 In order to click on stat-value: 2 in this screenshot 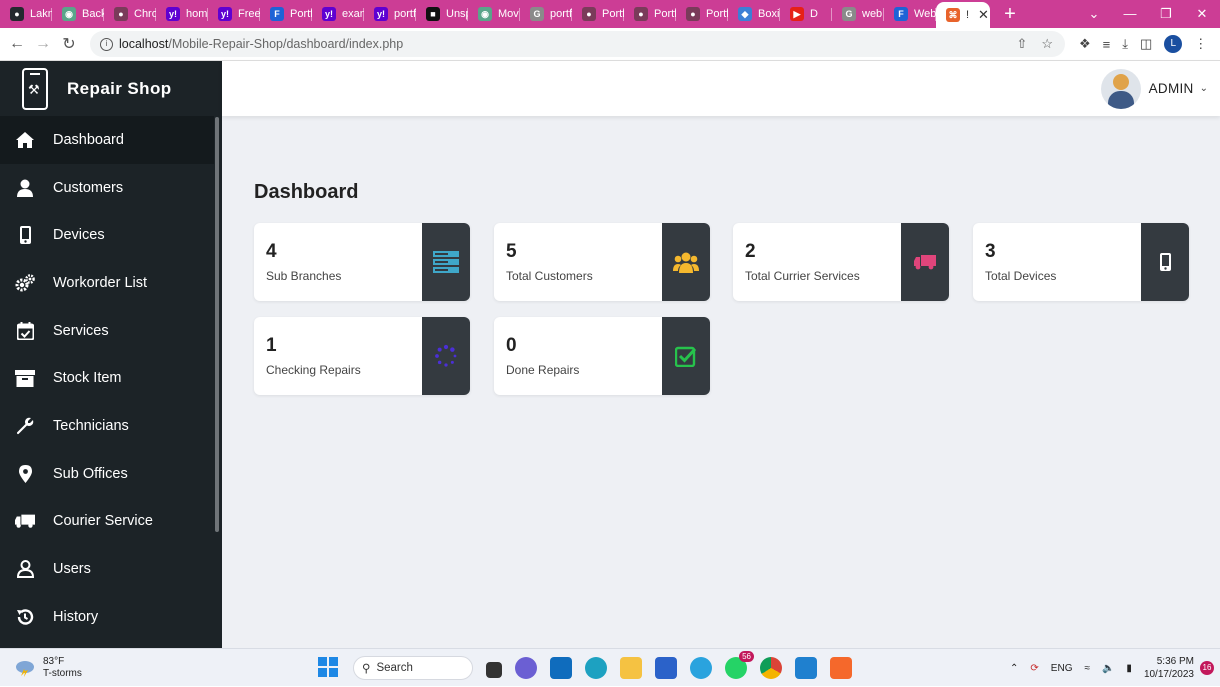, I will do `click(750, 251)`.